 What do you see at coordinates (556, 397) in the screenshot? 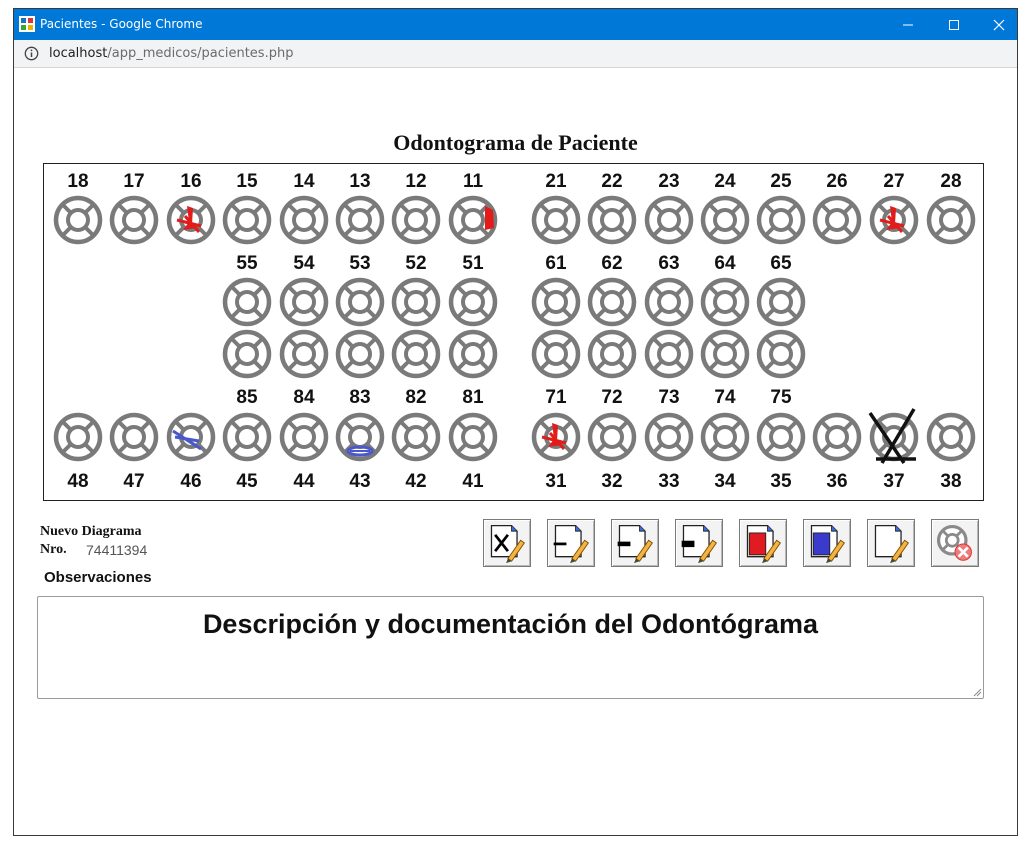
I see `tooth-label-71: 71` at bounding box center [556, 397].